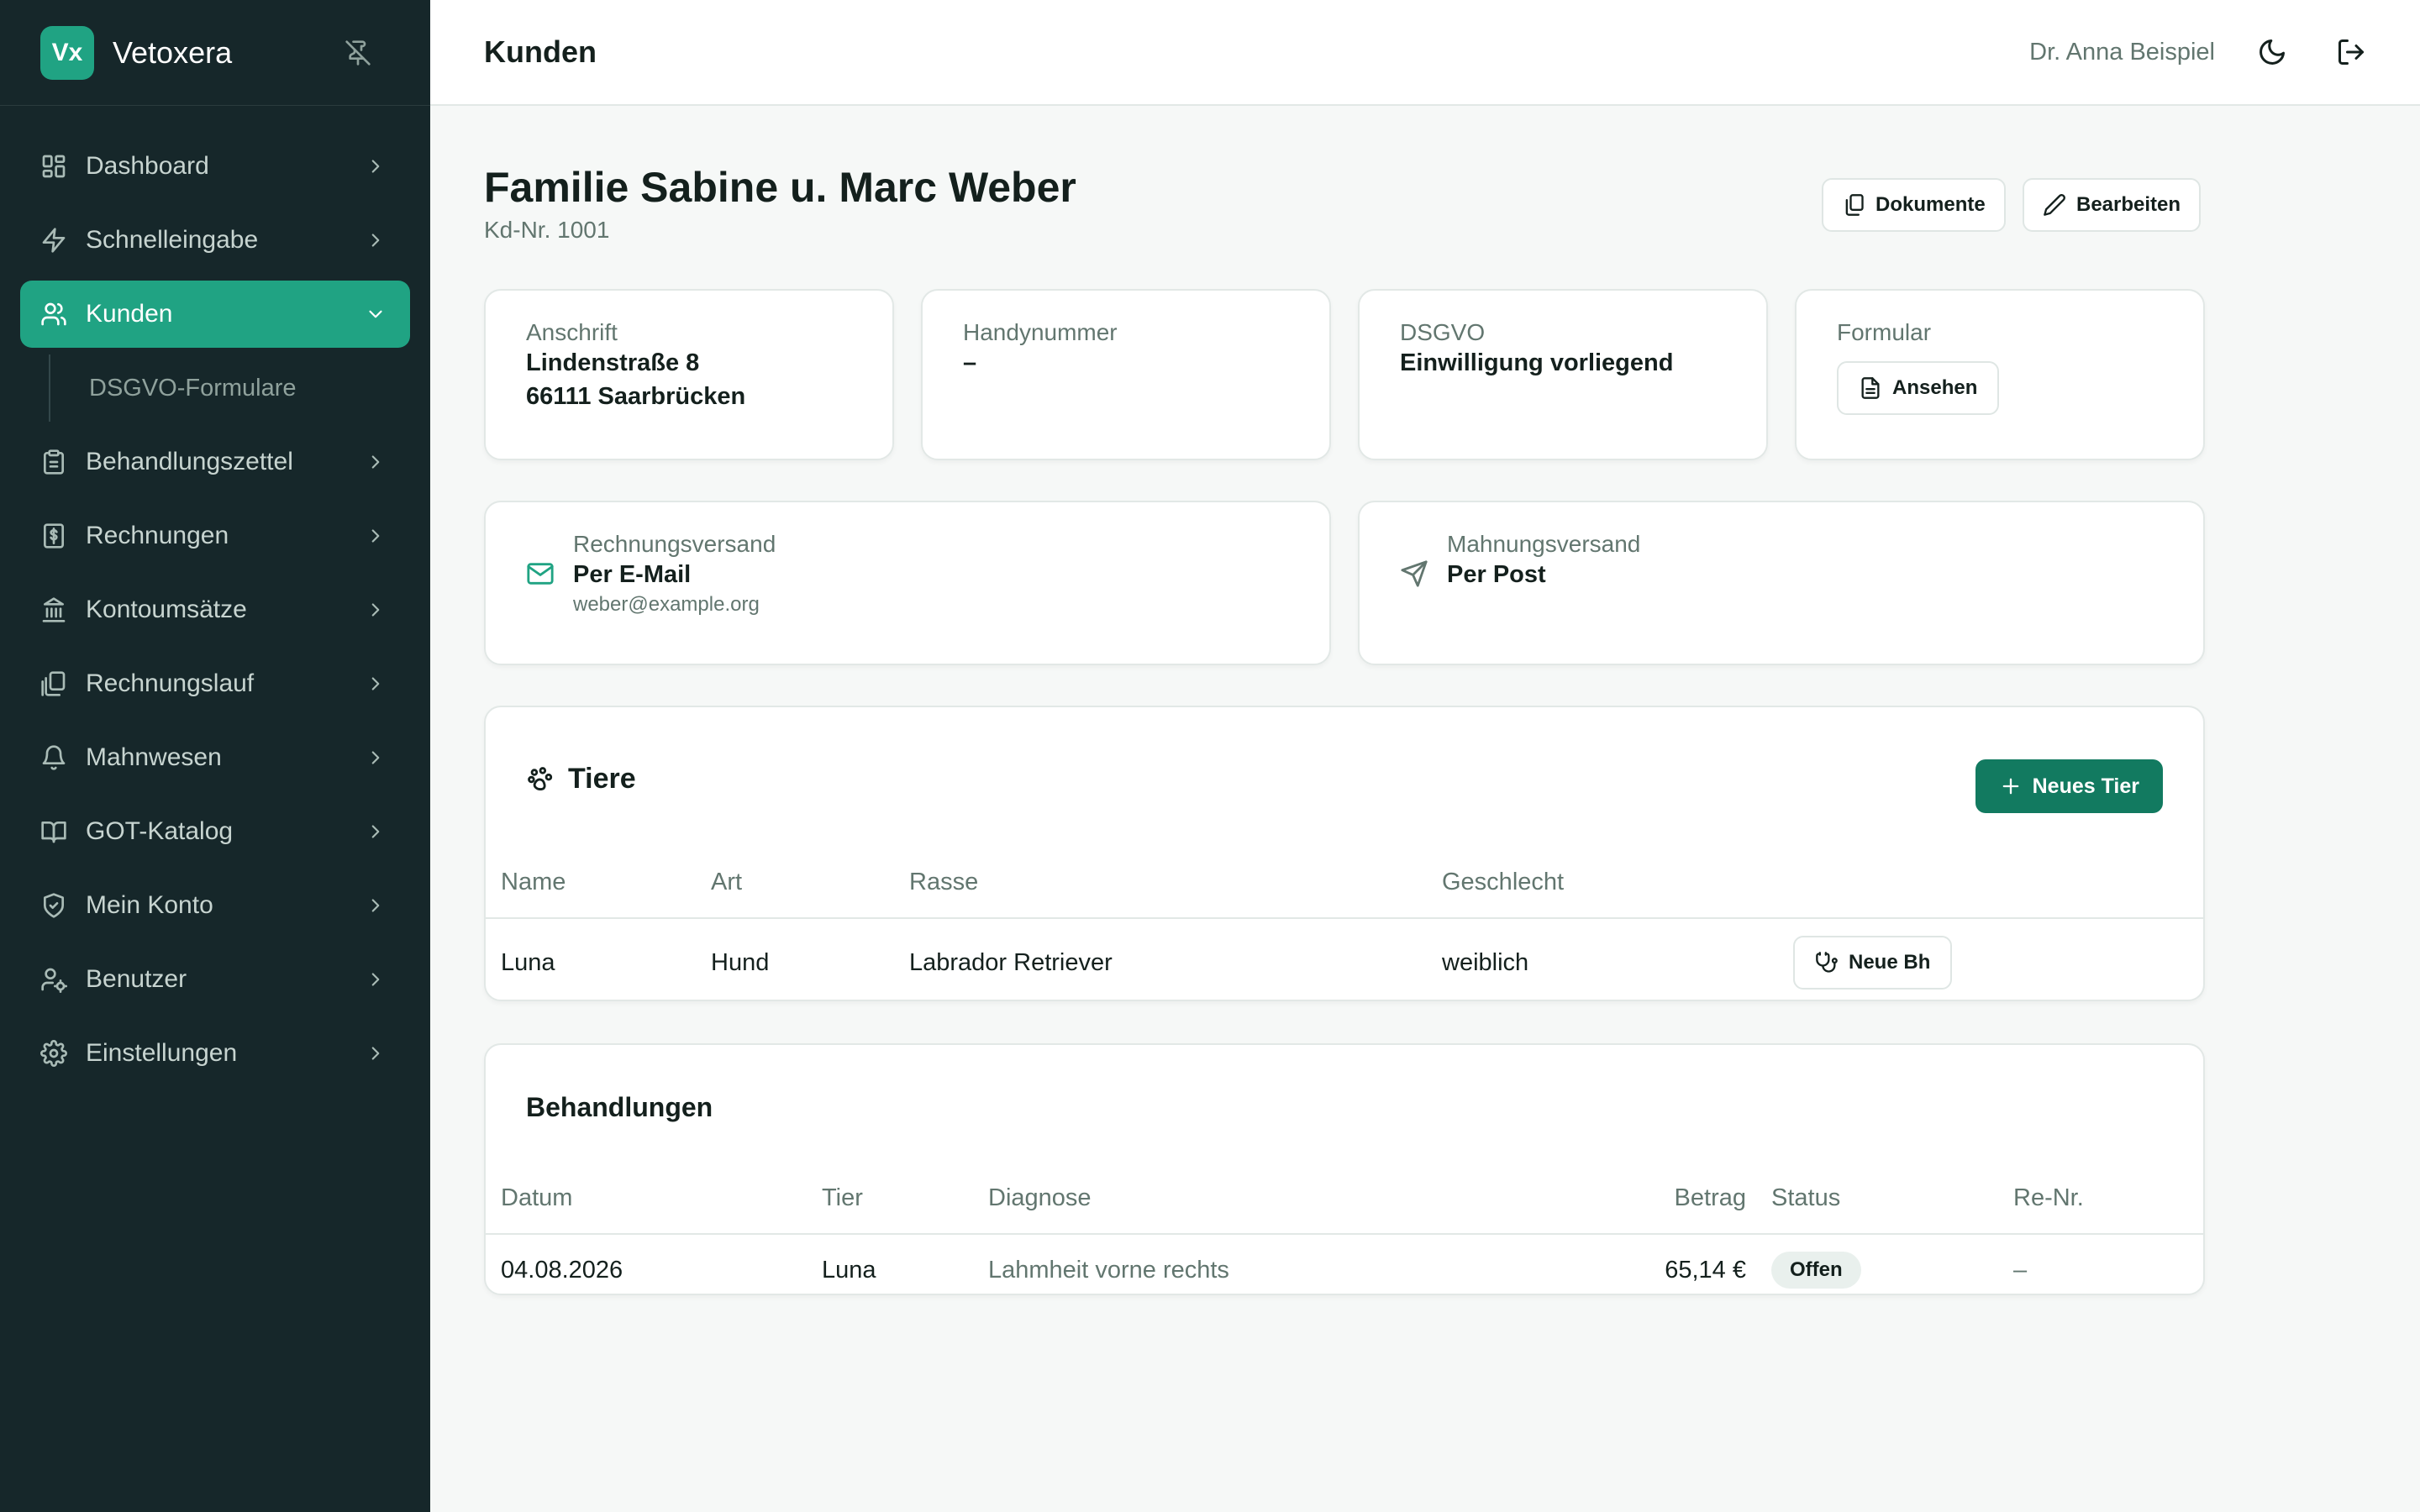 This screenshot has width=2420, height=1512. Describe the element at coordinates (189, 461) in the screenshot. I see `sidebar-item-label: Behandlungszettel` at that location.